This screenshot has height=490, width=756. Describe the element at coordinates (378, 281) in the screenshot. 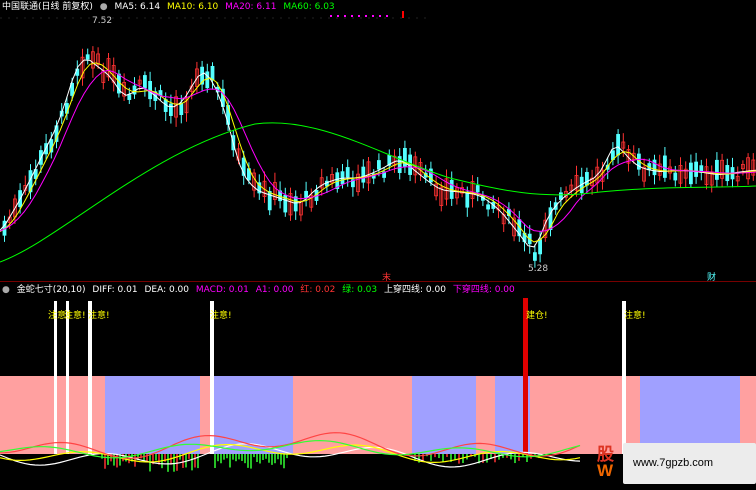

I see `panel-divider` at that location.